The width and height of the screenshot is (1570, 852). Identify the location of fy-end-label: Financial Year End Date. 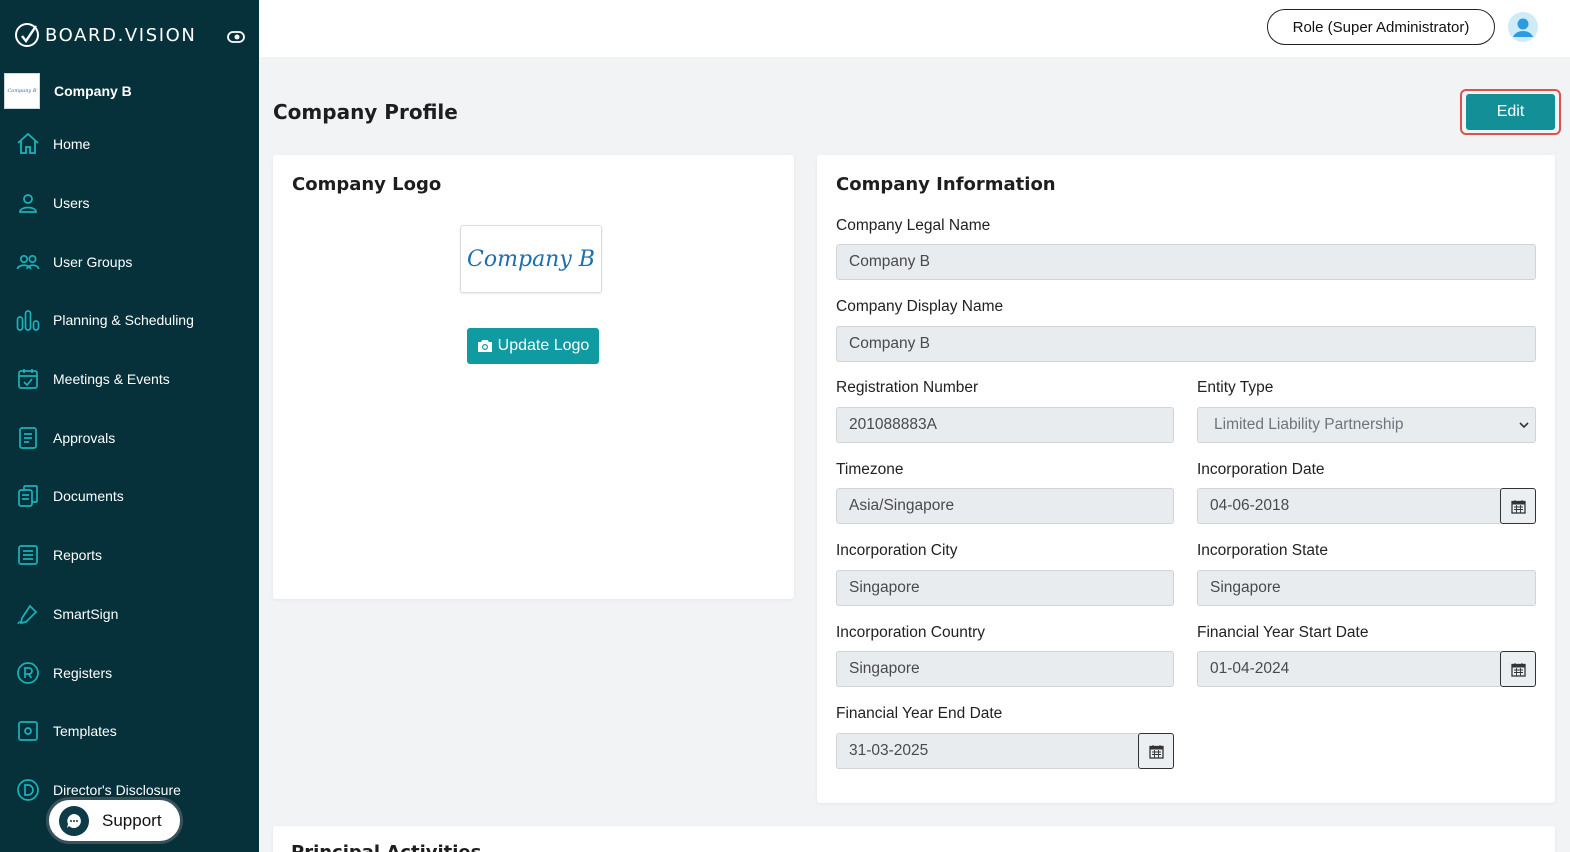
(919, 713).